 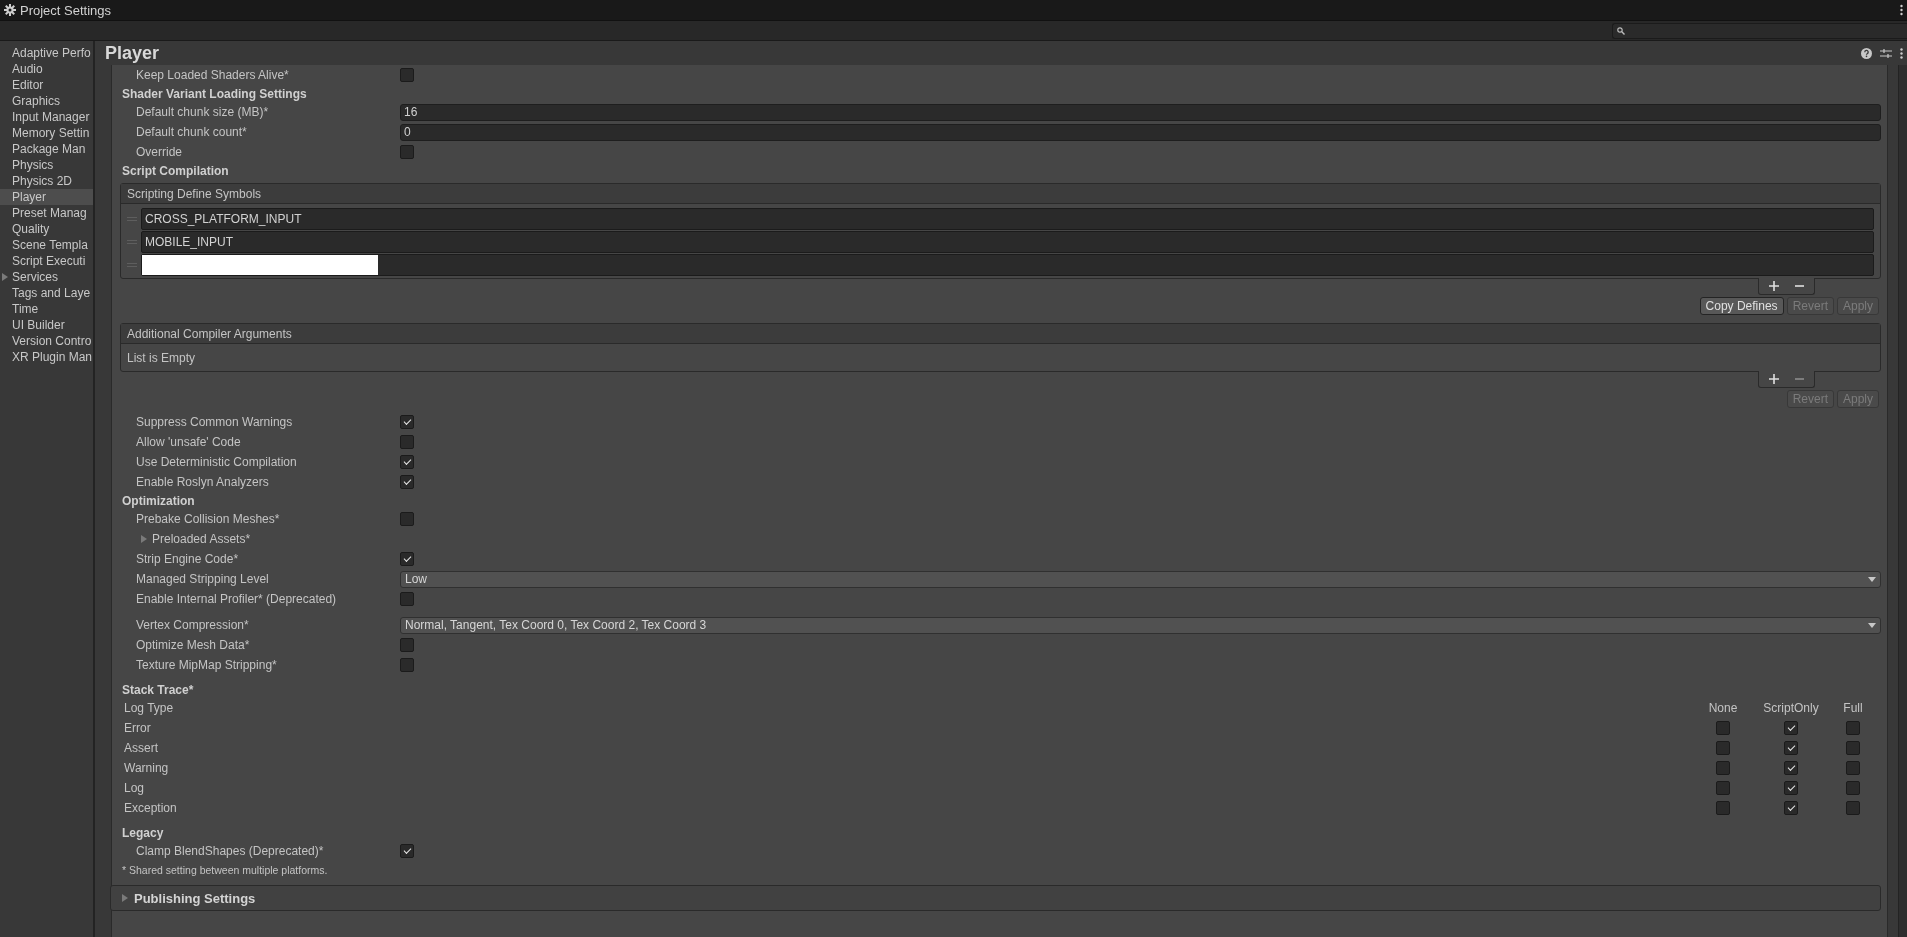 What do you see at coordinates (1007, 218) in the screenshot?
I see `list-entry-field: CROSS_PLATFORM_INPUT` at bounding box center [1007, 218].